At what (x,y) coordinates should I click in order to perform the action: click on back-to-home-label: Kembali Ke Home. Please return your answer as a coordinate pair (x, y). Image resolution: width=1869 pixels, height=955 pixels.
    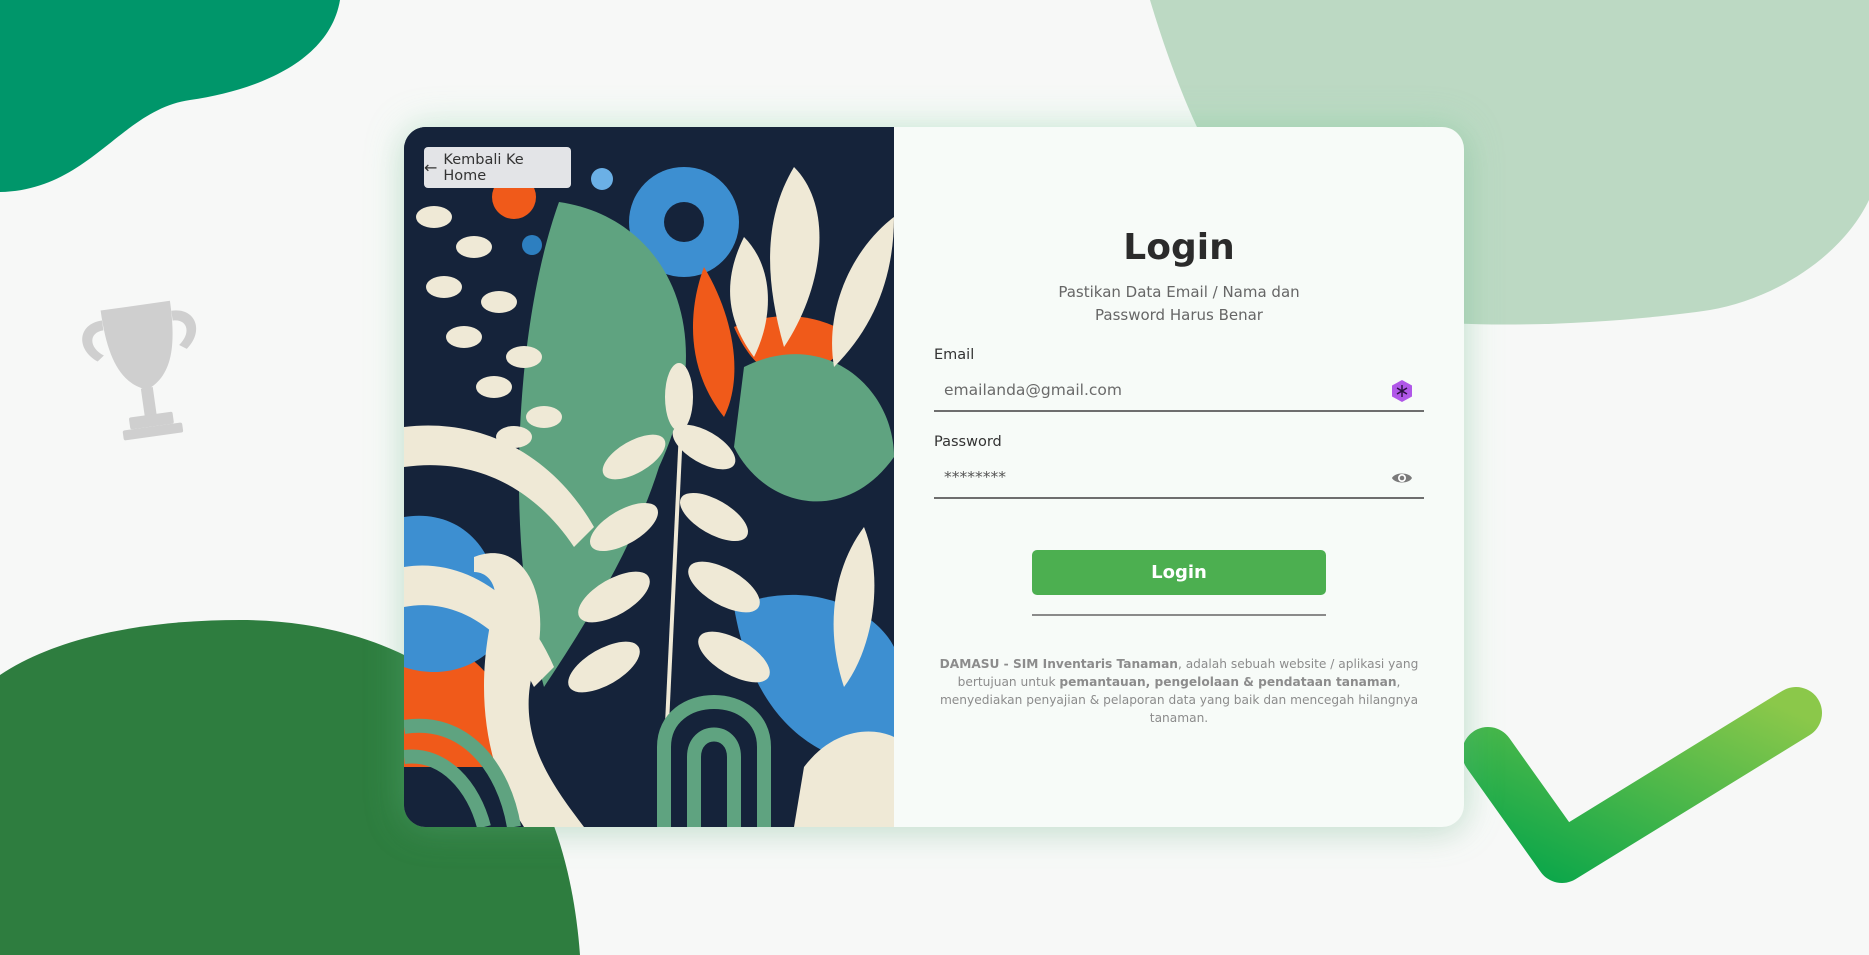
    Looking at the image, I should click on (483, 167).